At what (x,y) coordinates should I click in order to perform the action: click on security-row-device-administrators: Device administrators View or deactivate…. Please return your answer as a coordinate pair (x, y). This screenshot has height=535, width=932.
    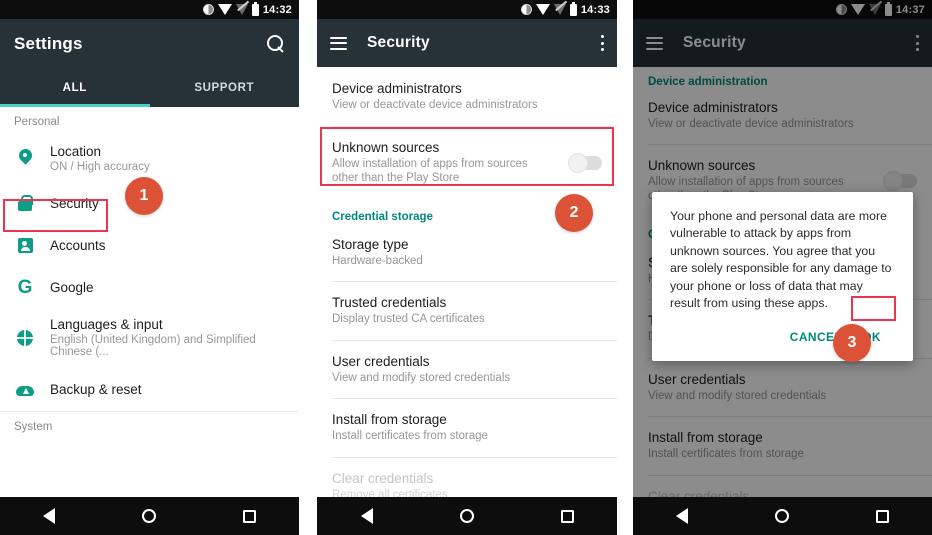
    Looking at the image, I should click on (467, 96).